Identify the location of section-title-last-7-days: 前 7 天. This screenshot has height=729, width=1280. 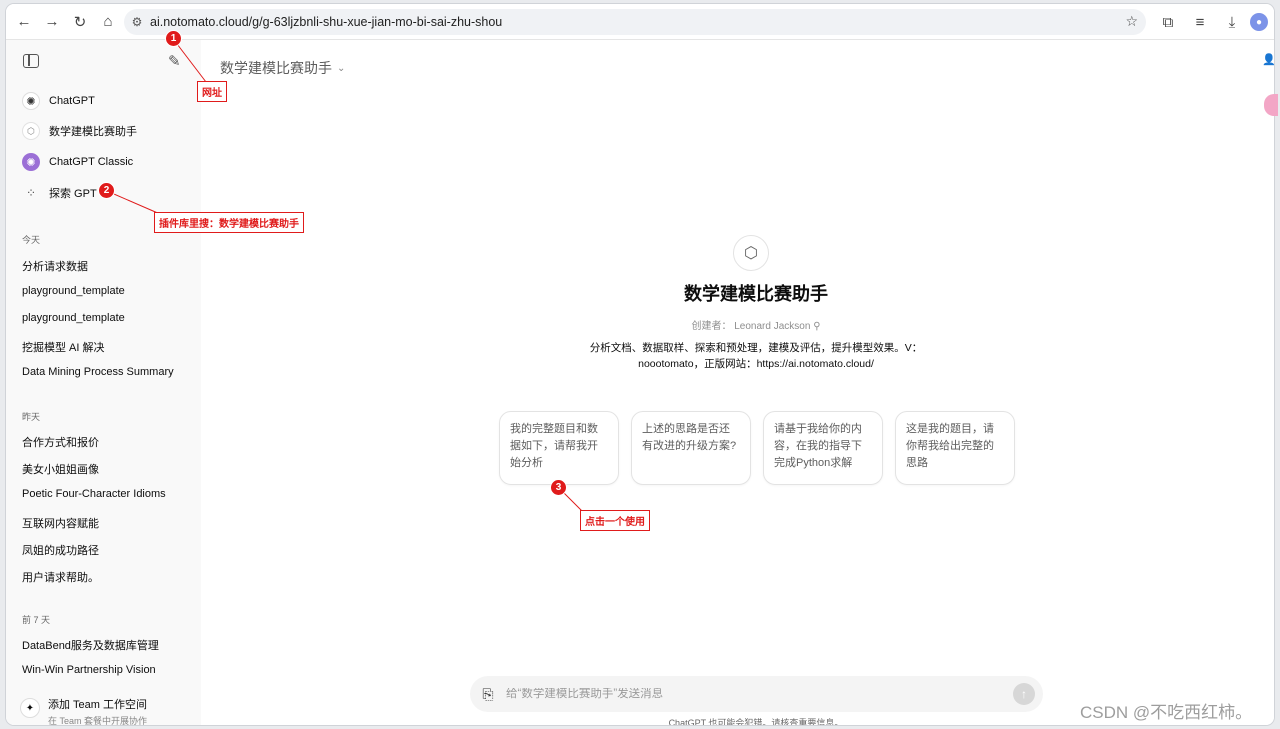
(36, 620).